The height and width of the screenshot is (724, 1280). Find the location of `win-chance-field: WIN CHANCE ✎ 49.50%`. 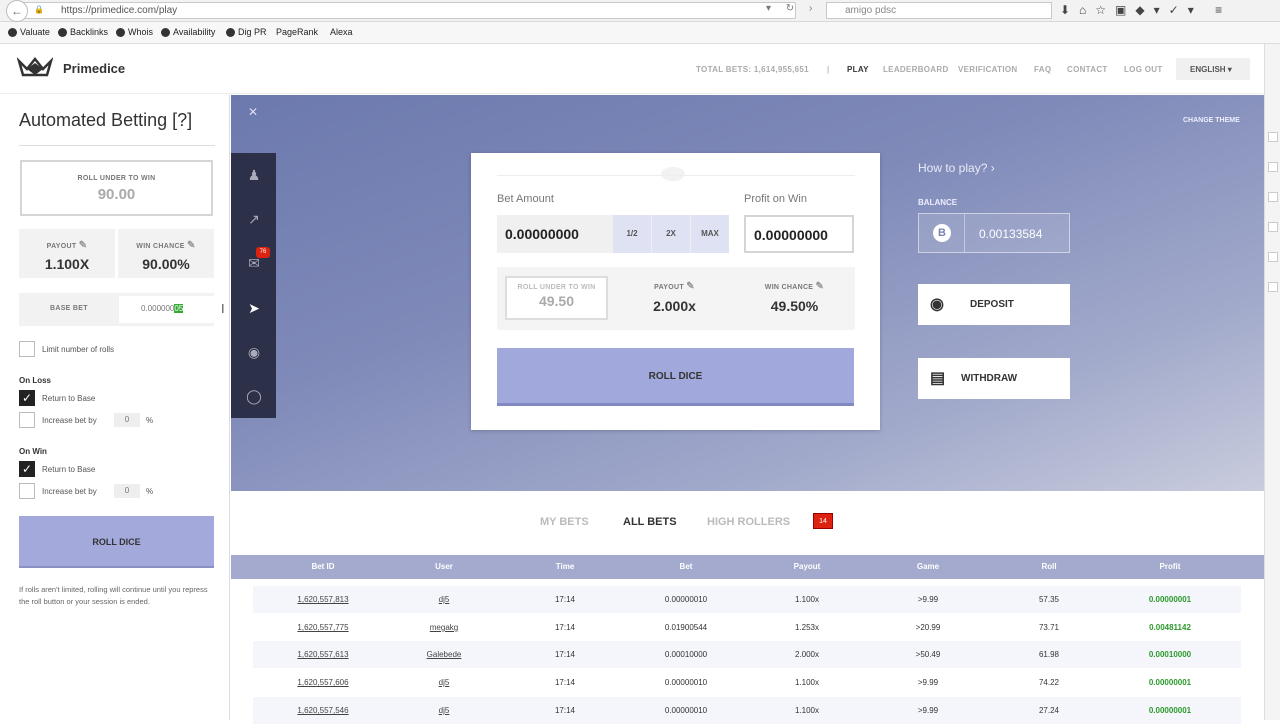

win-chance-field: WIN CHANCE ✎ 49.50% is located at coordinates (794, 297).